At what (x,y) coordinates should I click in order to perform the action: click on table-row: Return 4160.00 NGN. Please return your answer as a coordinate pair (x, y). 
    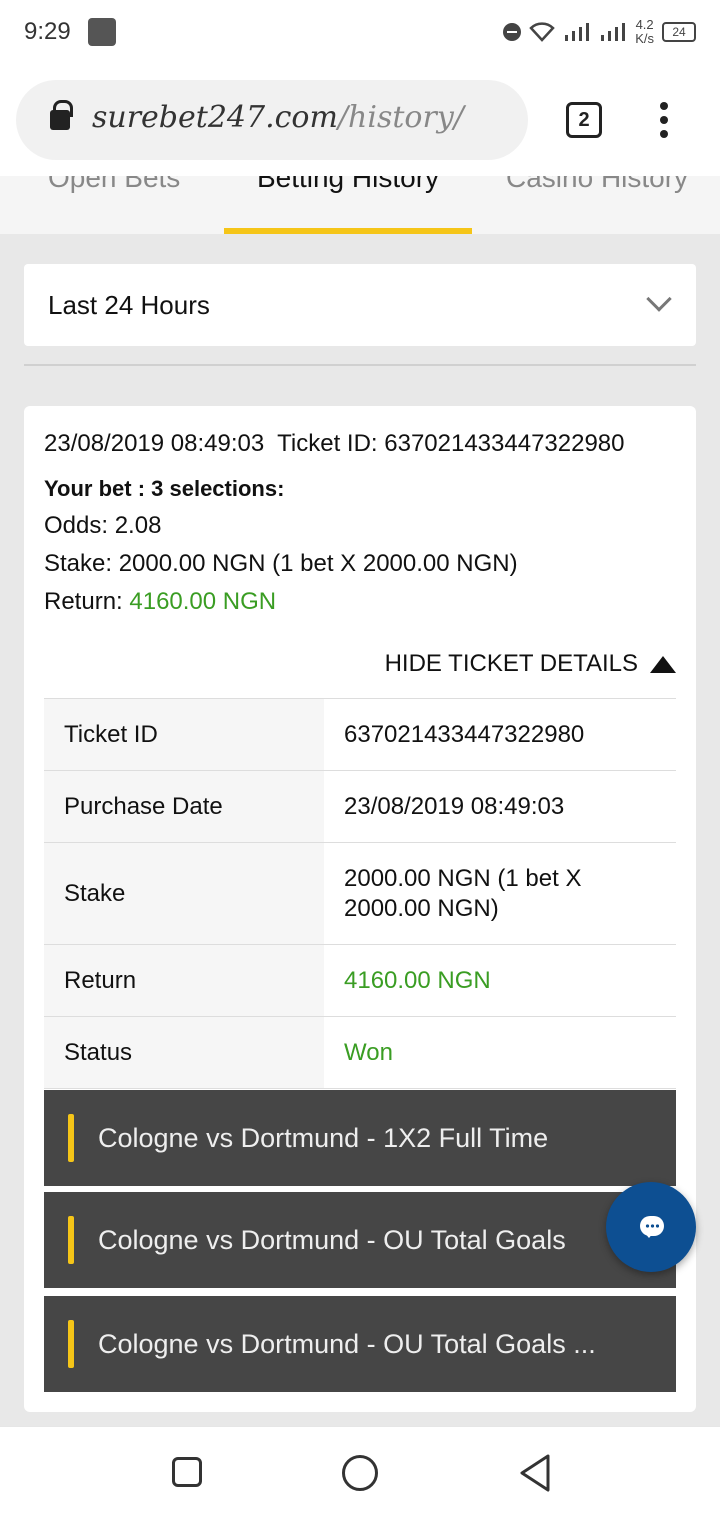
    Looking at the image, I should click on (360, 981).